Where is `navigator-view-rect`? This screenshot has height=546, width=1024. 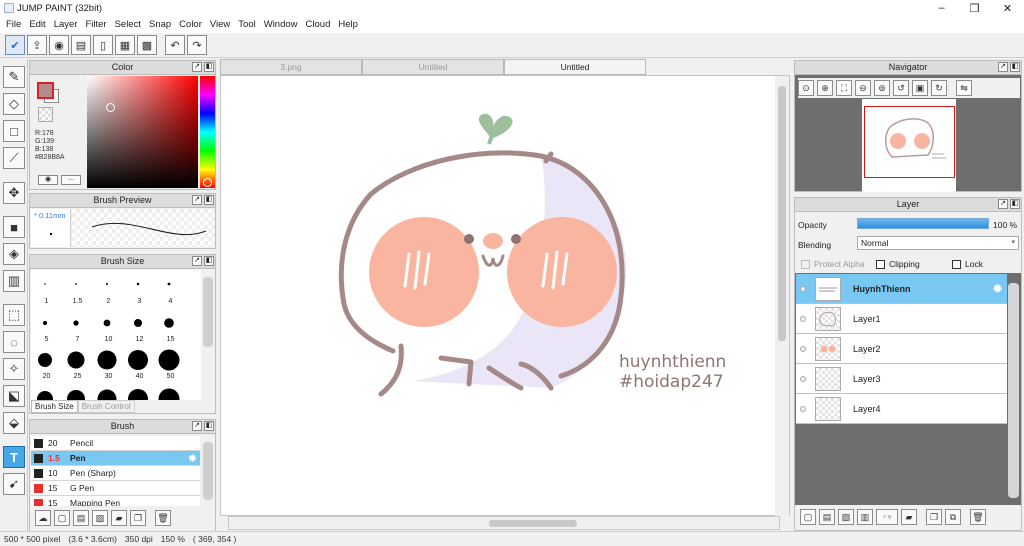
navigator-view-rect is located at coordinates (909, 142).